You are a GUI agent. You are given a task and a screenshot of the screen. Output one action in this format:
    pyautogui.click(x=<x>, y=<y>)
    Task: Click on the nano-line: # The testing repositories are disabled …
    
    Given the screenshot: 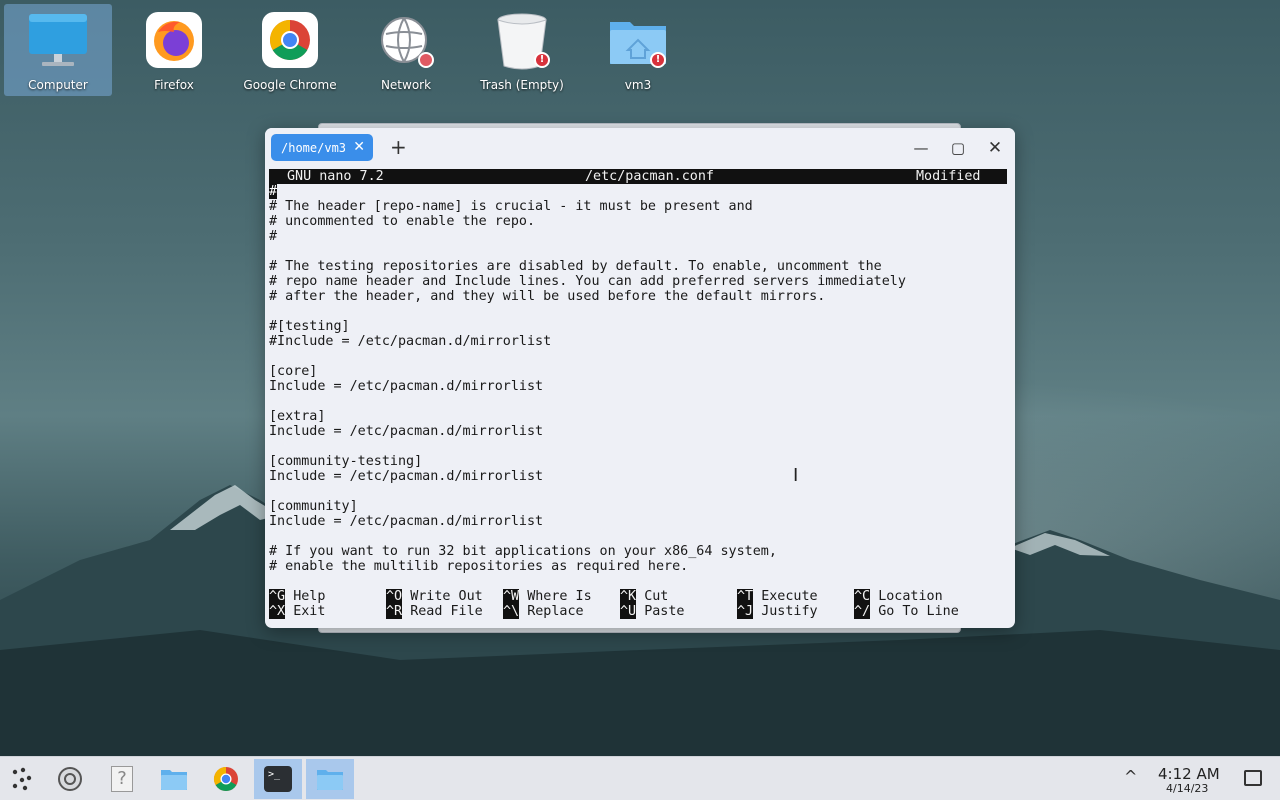 What is the action you would take?
    pyautogui.click(x=638, y=266)
    